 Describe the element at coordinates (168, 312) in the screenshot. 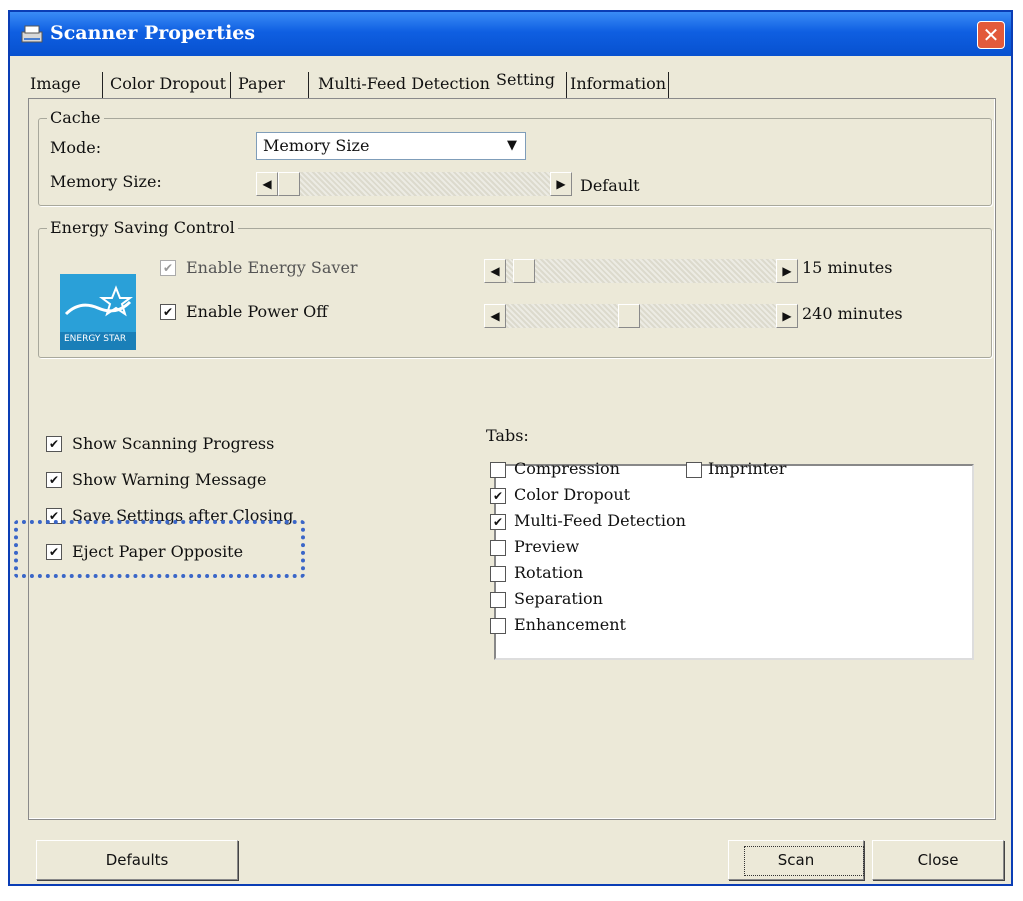

I see `enable-power-off-checkbox: ✔` at that location.